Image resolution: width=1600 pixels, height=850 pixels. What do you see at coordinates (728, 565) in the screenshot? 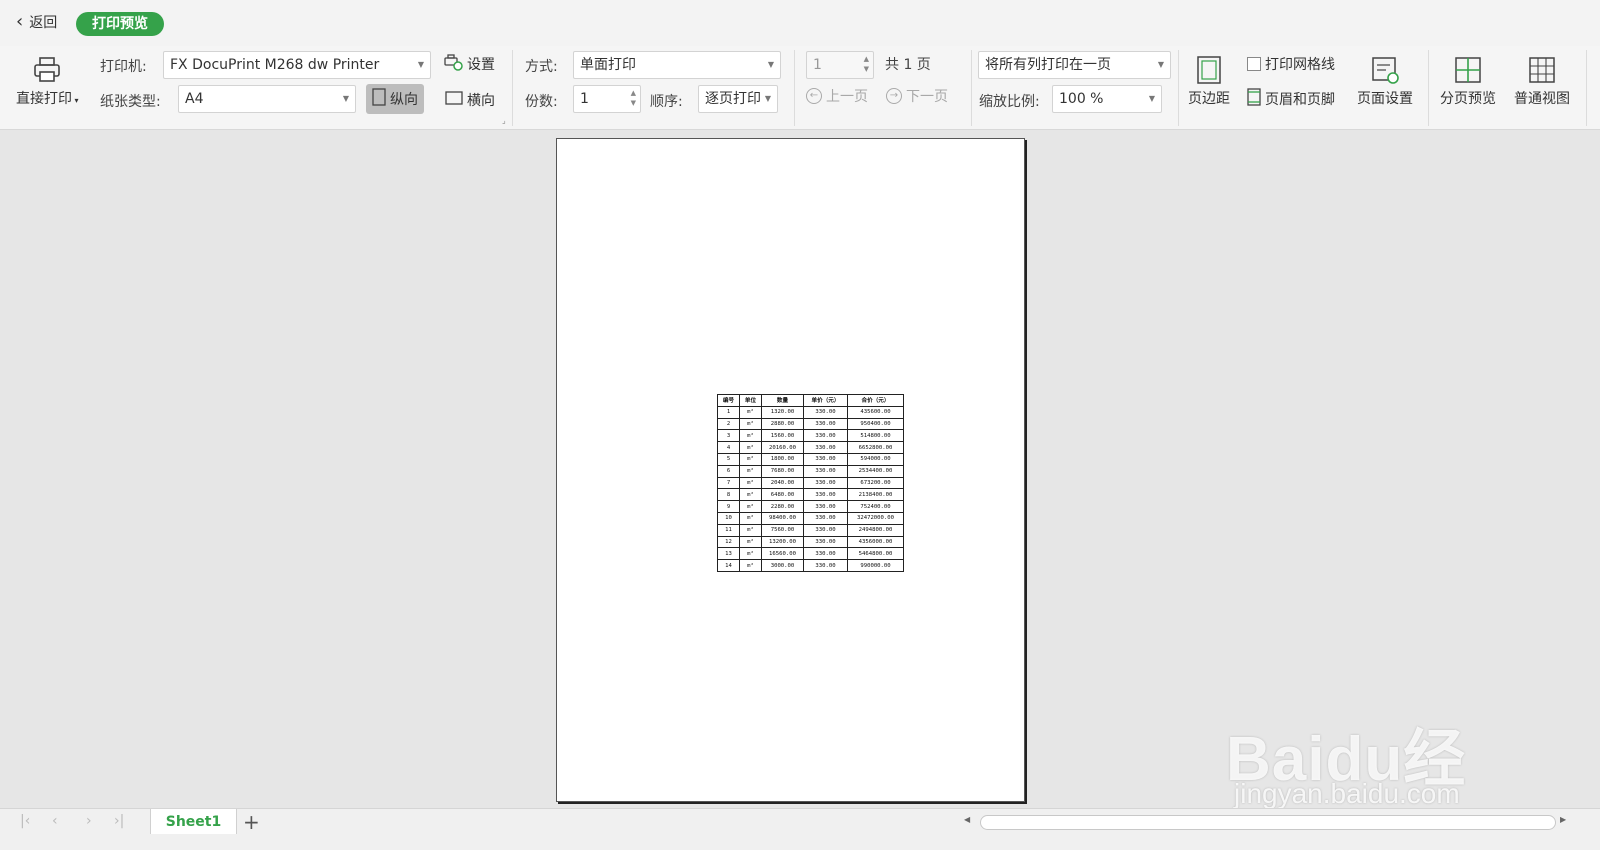
I see `table-cell: 14` at bounding box center [728, 565].